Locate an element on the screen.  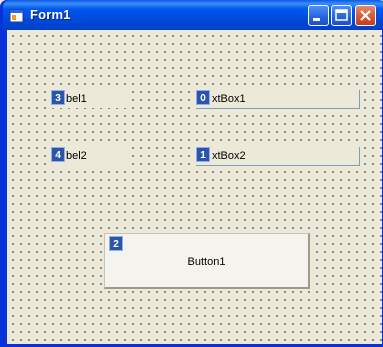
label1-text: bel1 is located at coordinates (76, 99).